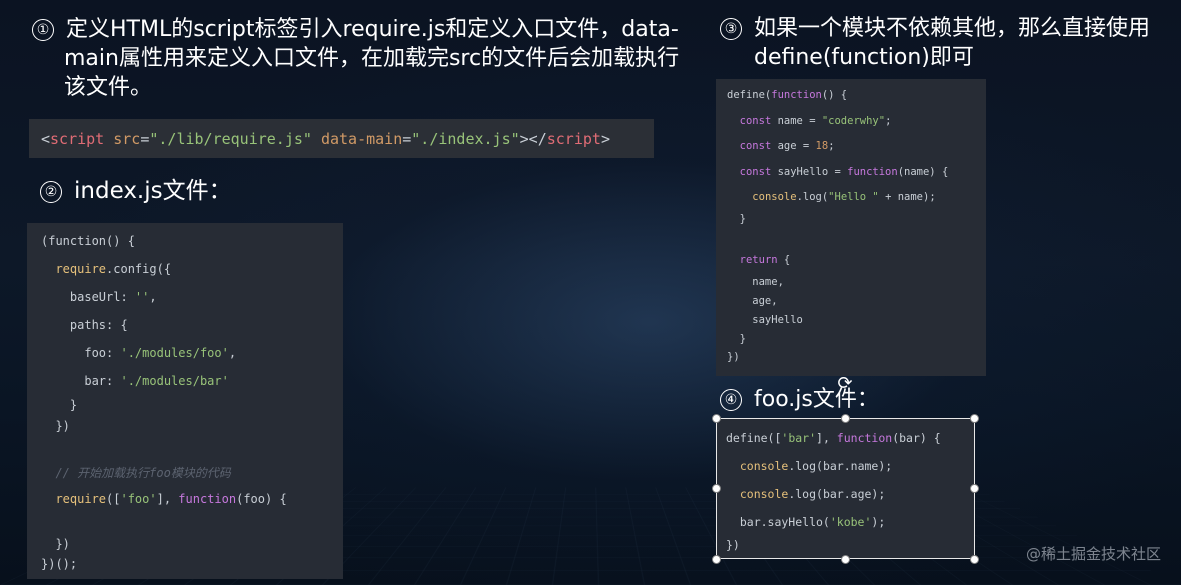 Image resolution: width=1181 pixels, height=585 pixels. I want to click on step1-line1: 定义HTML的script标签引入require.js和定义入口文件，data-, so click(372, 29).